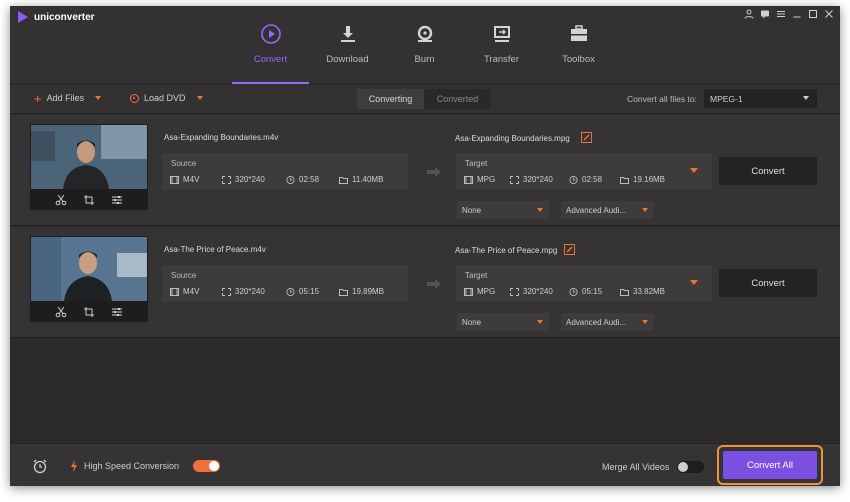  I want to click on tab-burn: Burn, so click(424, 53).